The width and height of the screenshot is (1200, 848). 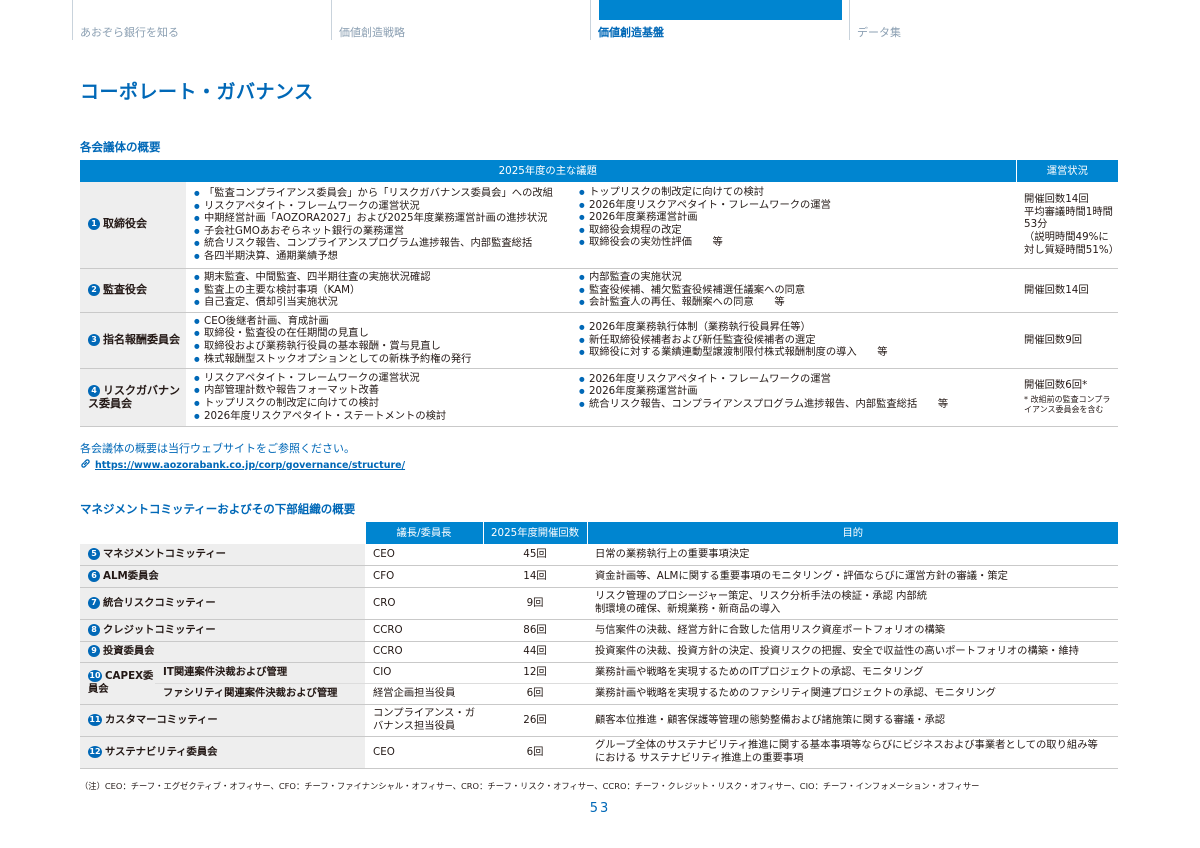 What do you see at coordinates (535, 630) in the screenshot?
I see `count-cell: 86回` at bounding box center [535, 630].